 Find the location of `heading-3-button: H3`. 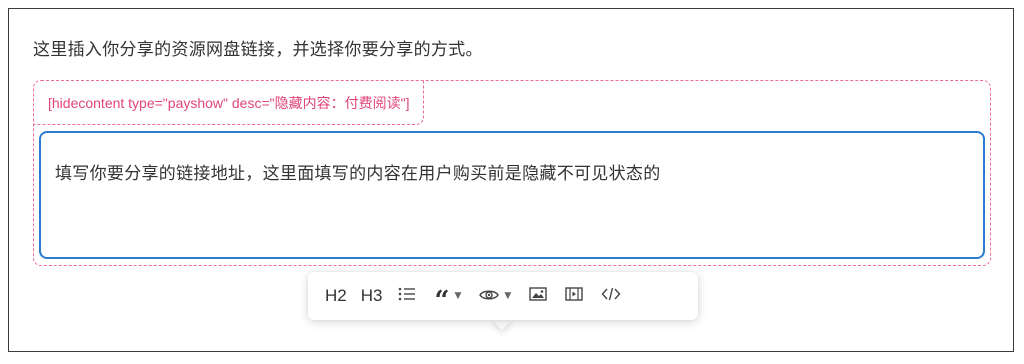

heading-3-button: H3 is located at coordinates (372, 296).